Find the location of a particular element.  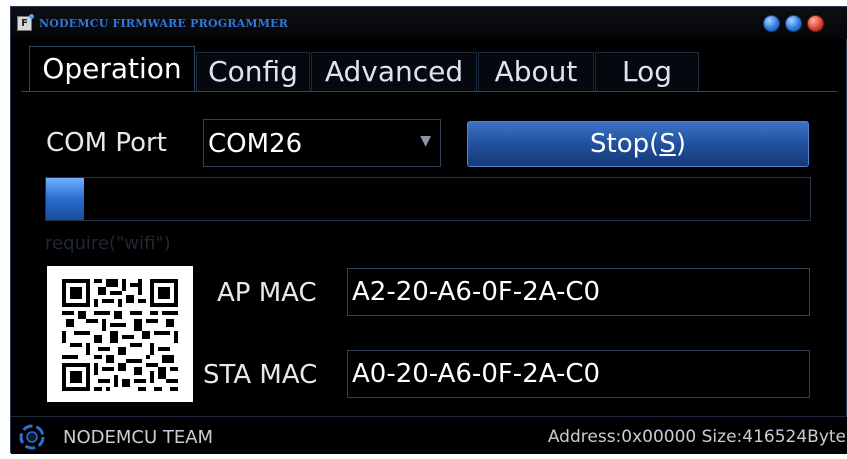

title-bar: F NODEMCU FIRMWARE PROGRAMMER is located at coordinates (429, 23).